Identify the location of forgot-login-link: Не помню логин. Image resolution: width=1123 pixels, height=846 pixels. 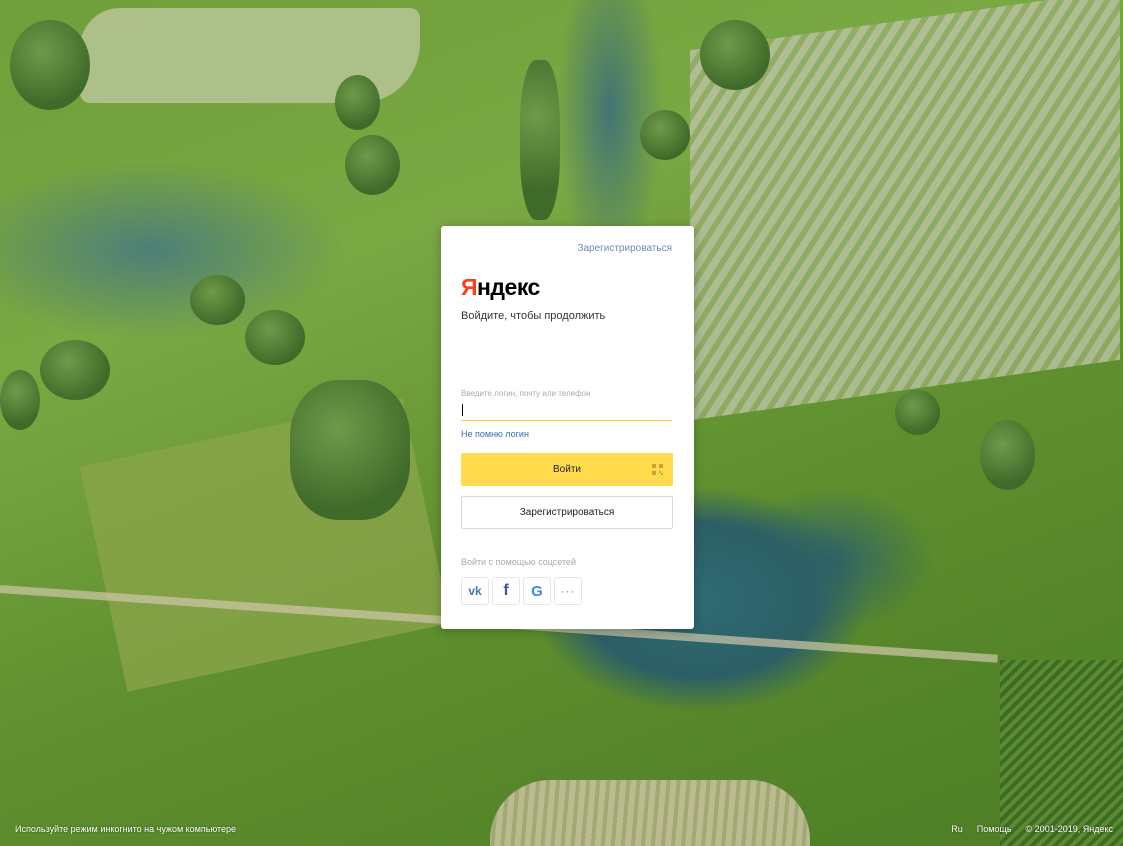
(495, 434).